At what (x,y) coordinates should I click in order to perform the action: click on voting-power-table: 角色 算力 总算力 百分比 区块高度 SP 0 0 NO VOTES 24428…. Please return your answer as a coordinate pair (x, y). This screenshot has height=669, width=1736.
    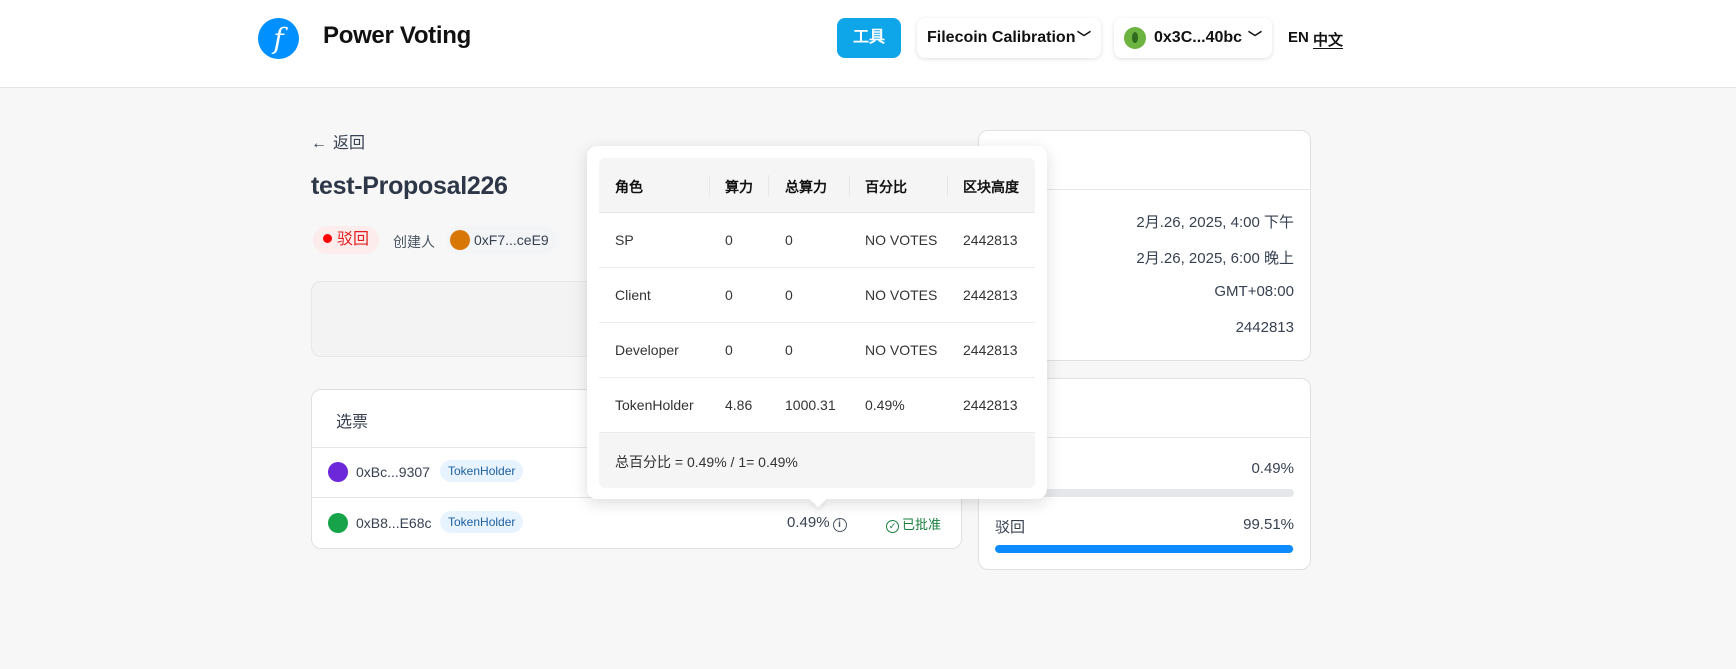
    Looking at the image, I should click on (817, 323).